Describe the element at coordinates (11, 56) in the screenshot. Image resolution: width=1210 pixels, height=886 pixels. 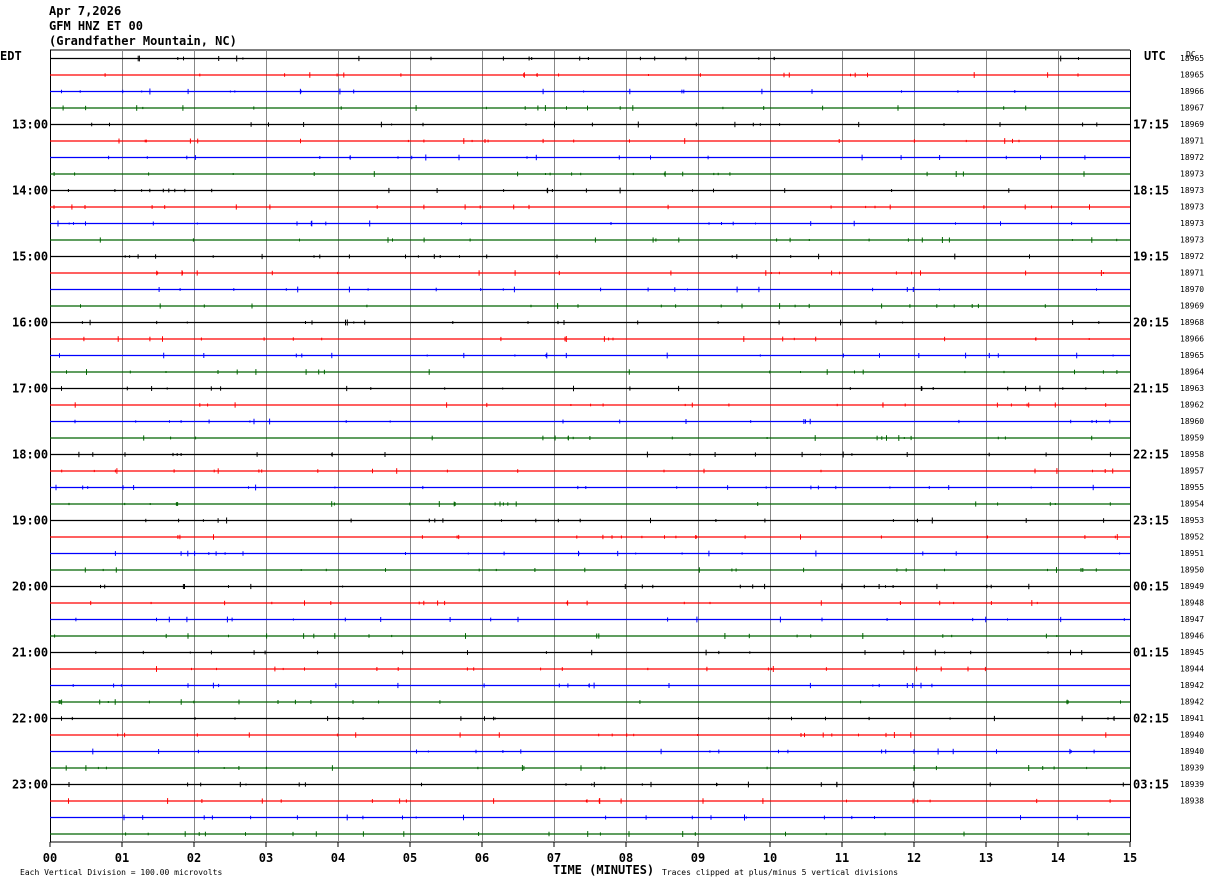
I see `left-timezone-label: EDT` at that location.